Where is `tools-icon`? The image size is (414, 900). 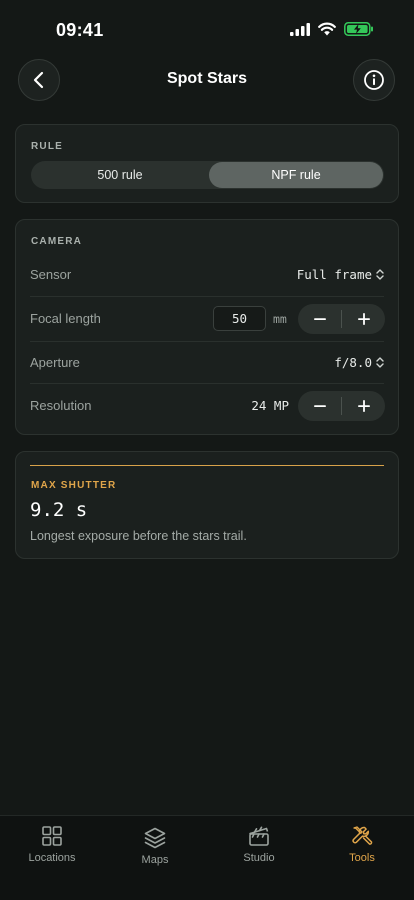
tools-icon is located at coordinates (362, 835).